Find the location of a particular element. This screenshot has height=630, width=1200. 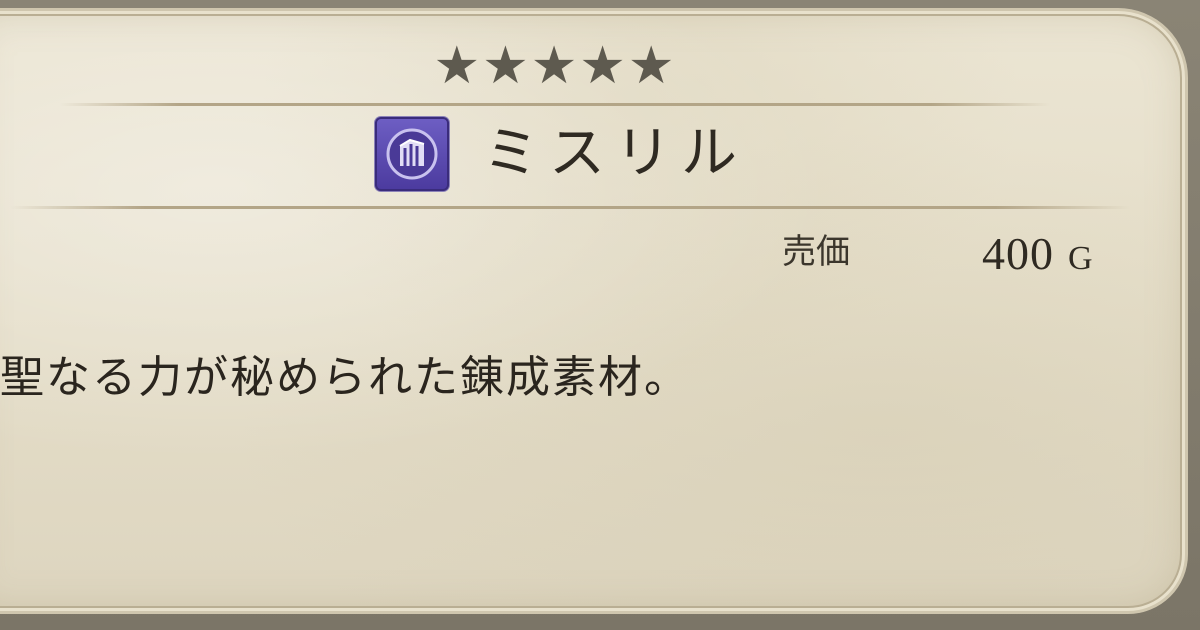

item-title-row: ミスリル is located at coordinates (561, 154).